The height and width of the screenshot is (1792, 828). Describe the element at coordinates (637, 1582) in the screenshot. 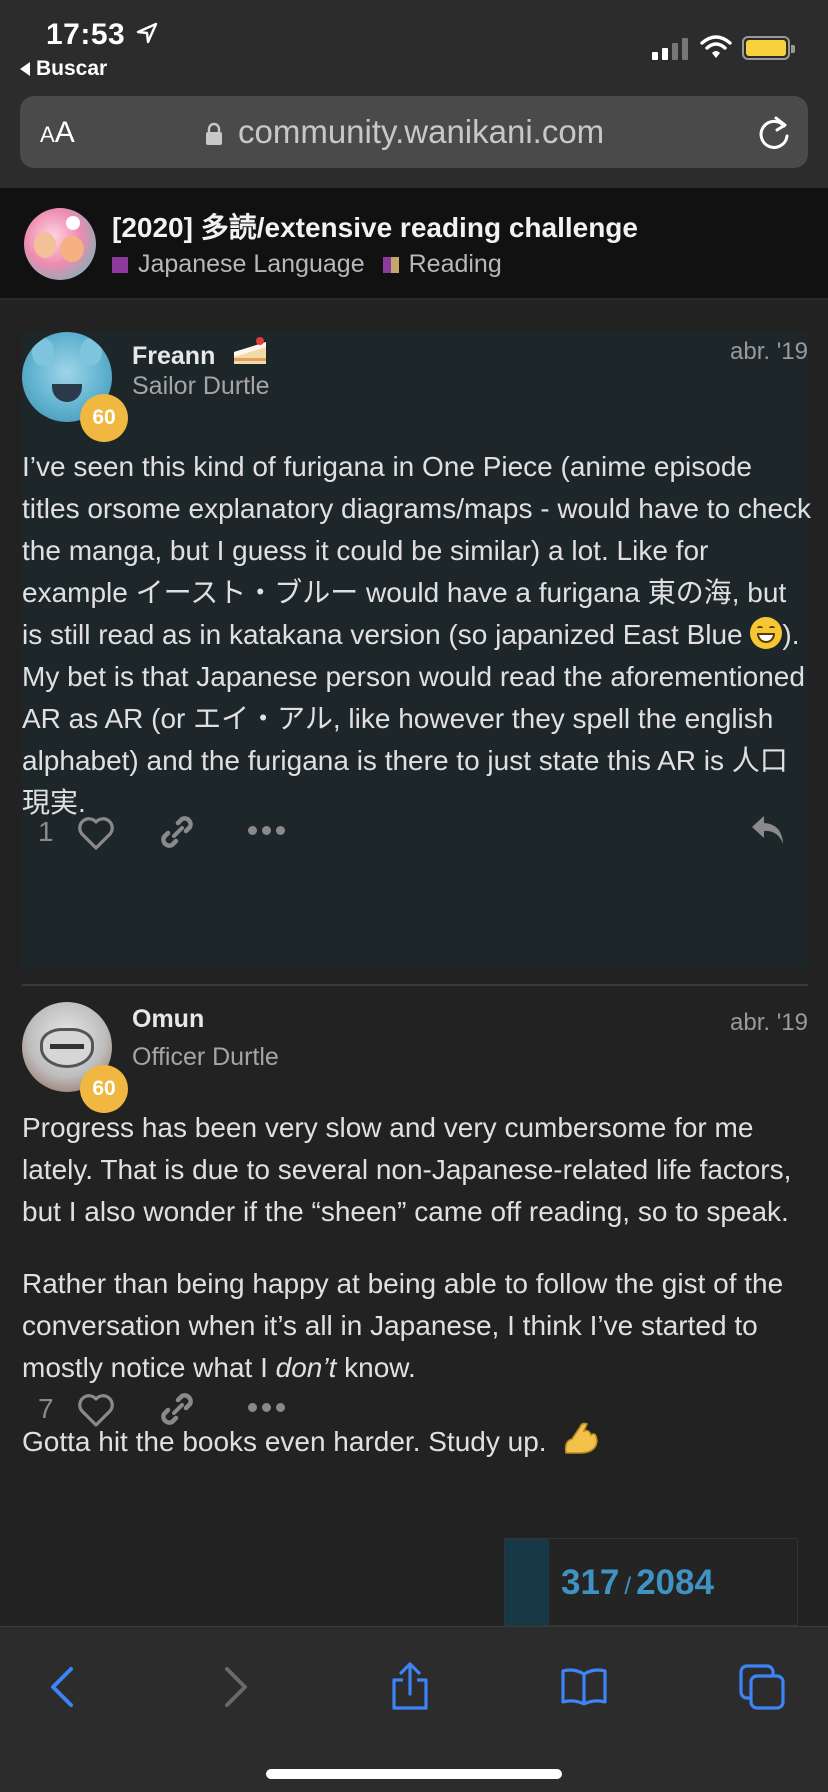

I see `progress-counter: 317/2084` at that location.